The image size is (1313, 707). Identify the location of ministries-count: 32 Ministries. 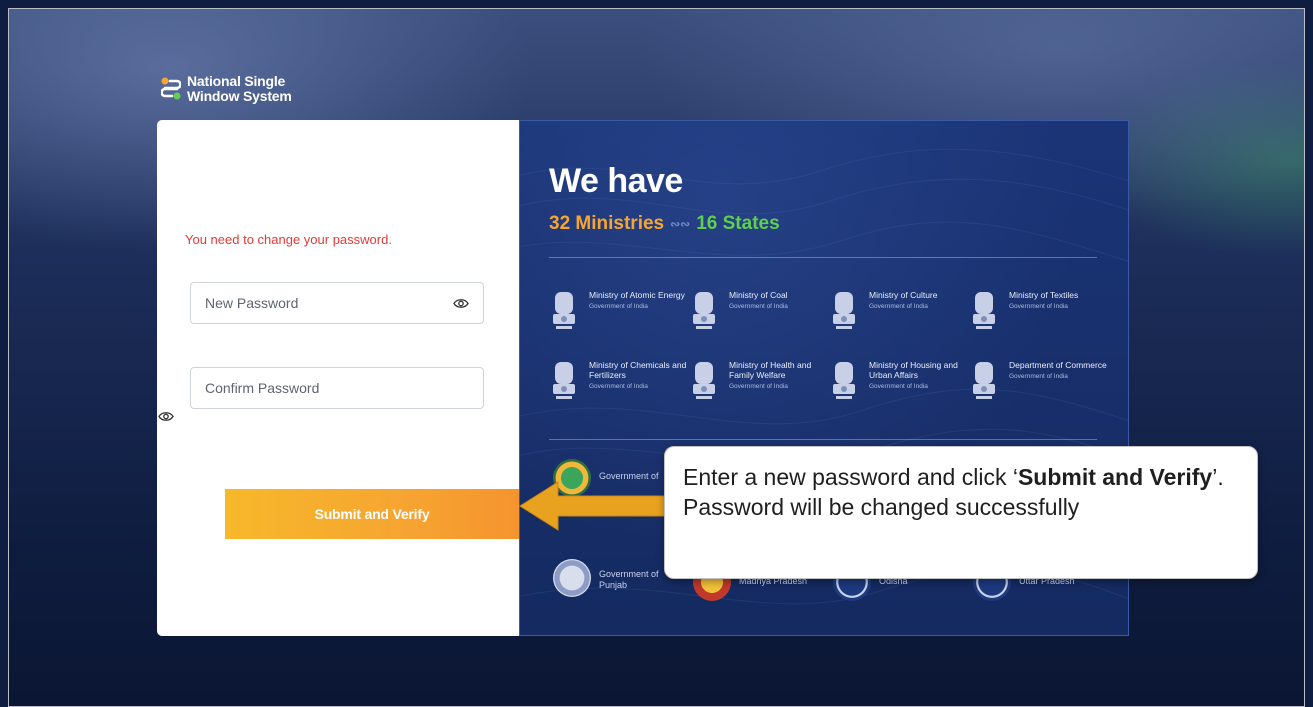
(607, 223).